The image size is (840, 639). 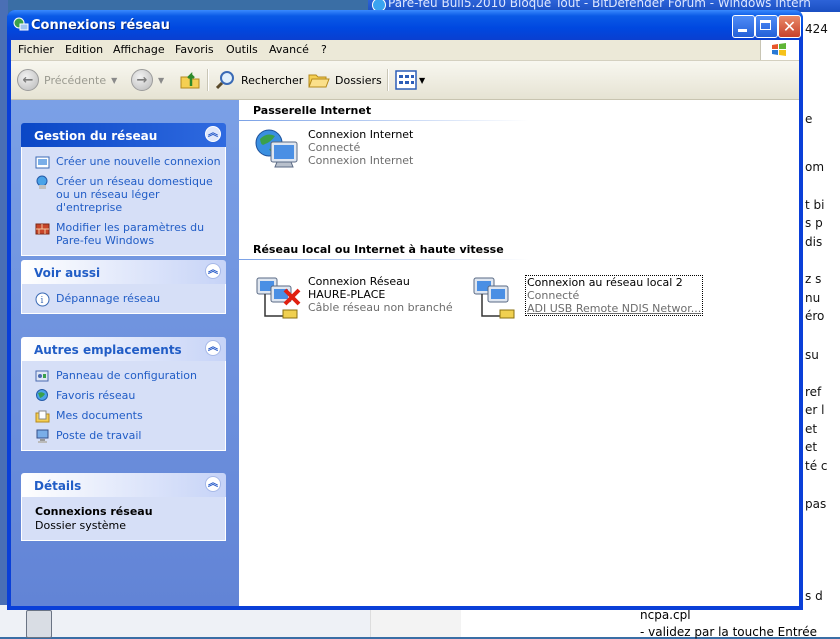 What do you see at coordinates (42, 182) in the screenshot?
I see `home-network-icon` at bounding box center [42, 182].